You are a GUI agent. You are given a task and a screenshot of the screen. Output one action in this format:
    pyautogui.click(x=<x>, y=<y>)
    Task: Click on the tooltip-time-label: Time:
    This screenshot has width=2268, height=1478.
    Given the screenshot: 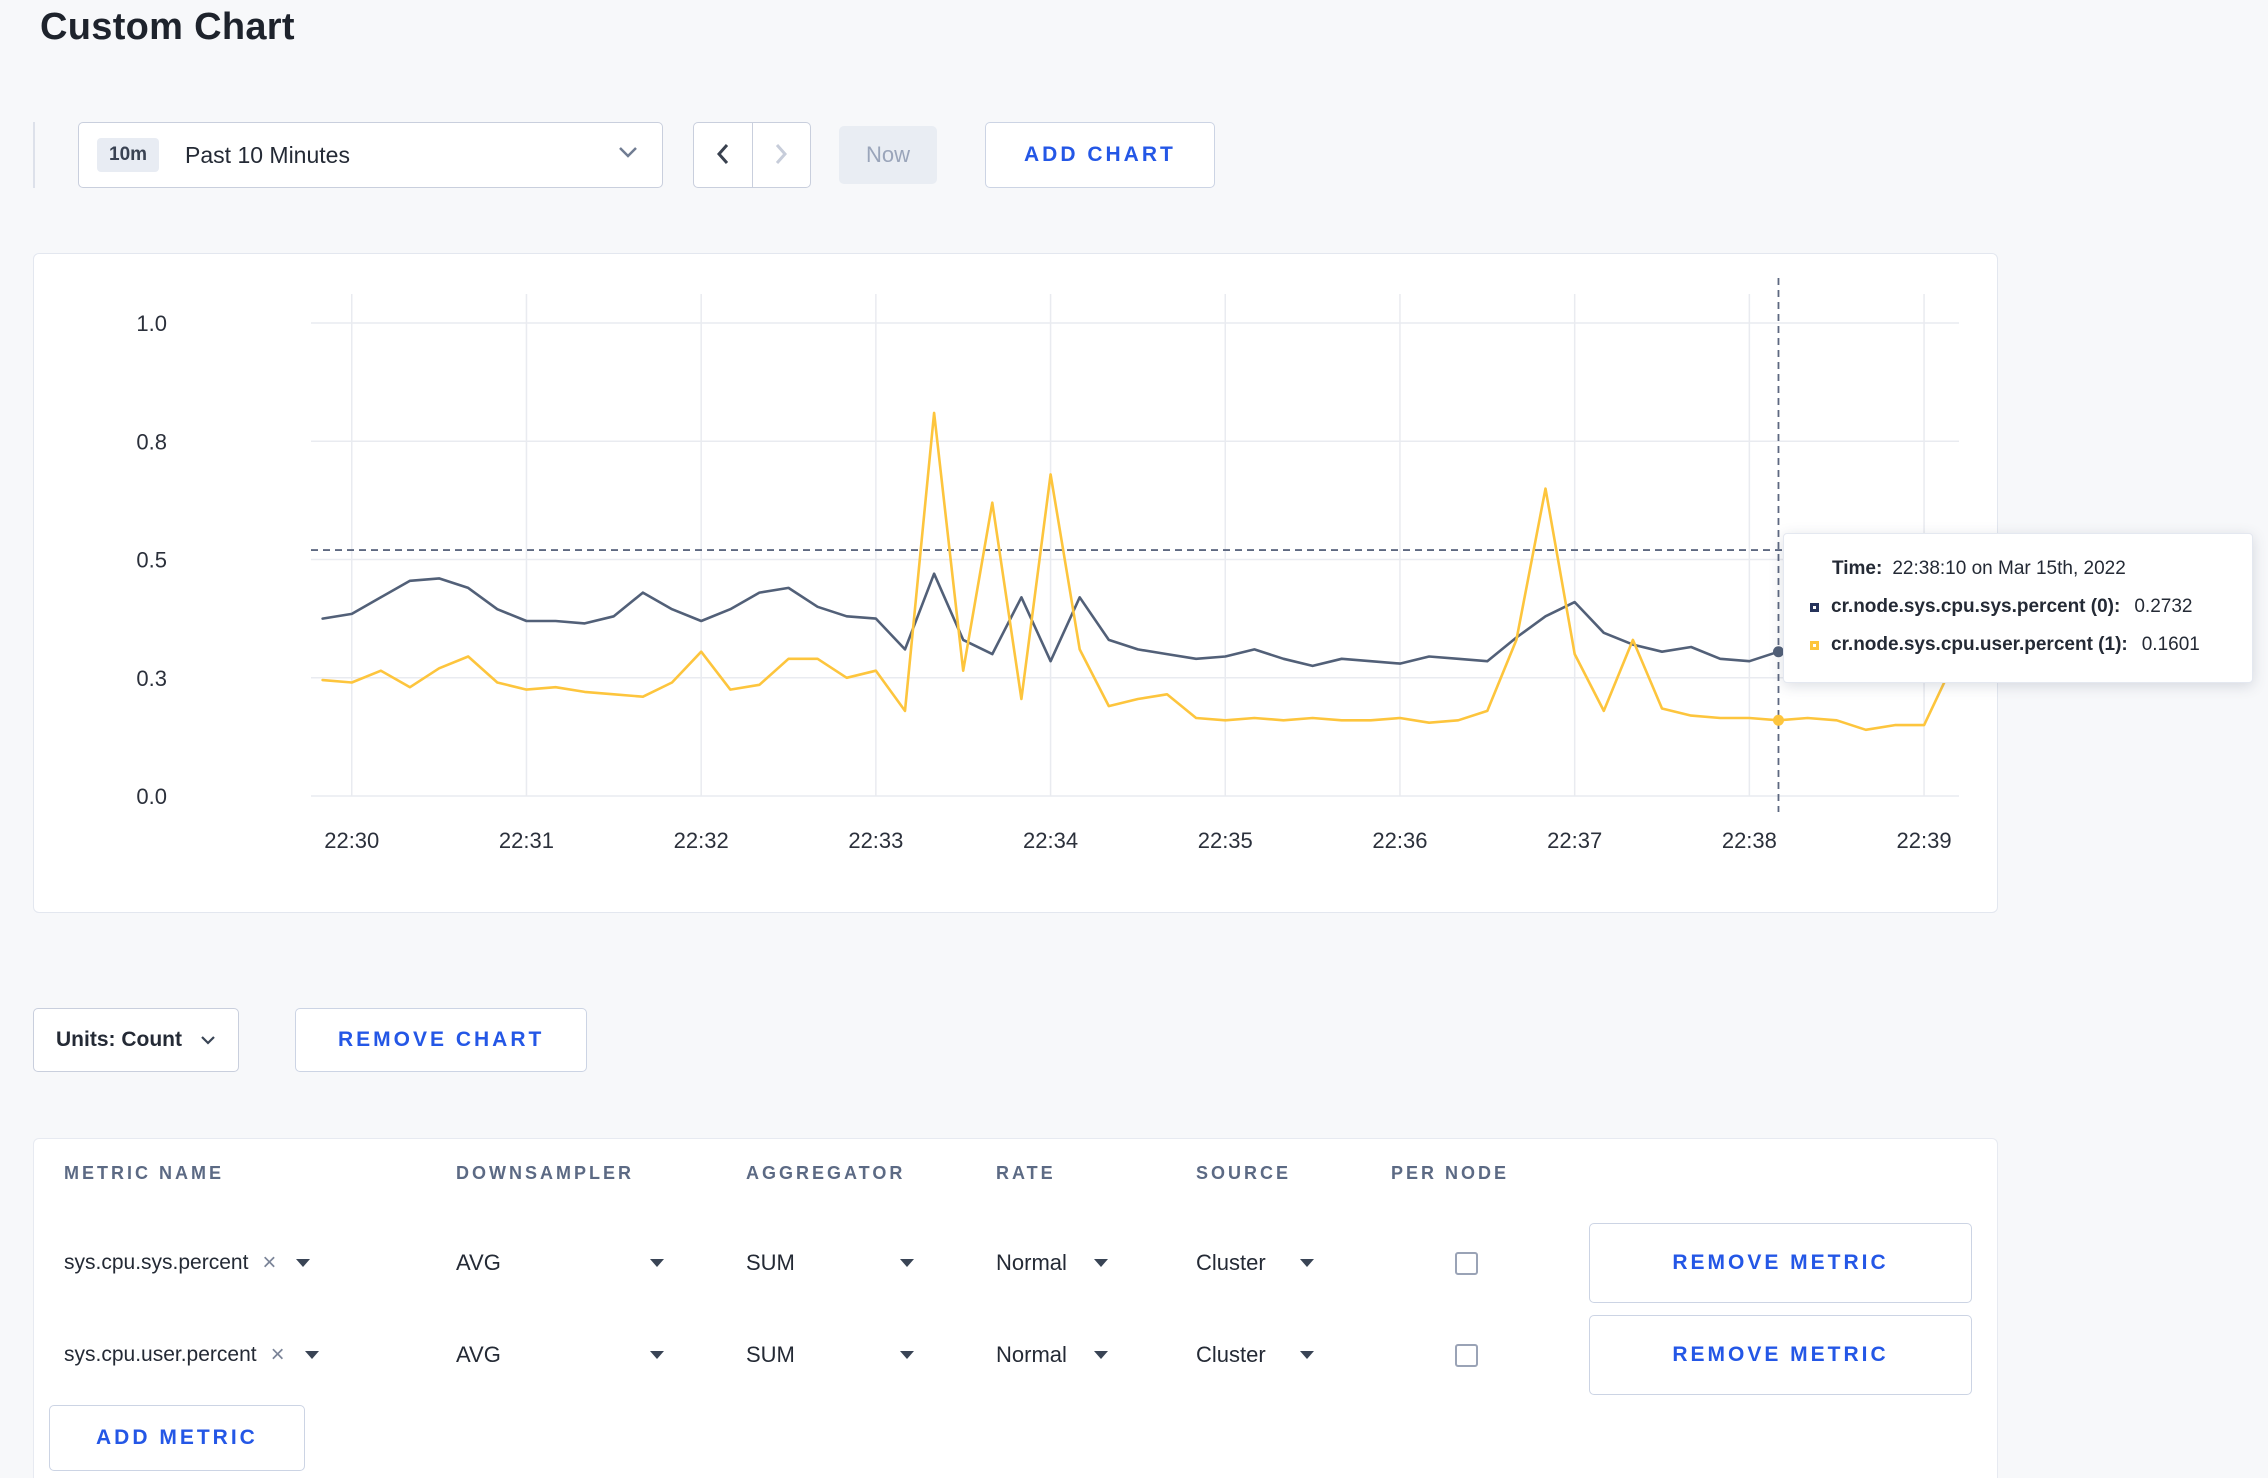 What is the action you would take?
    pyautogui.click(x=1857, y=568)
    